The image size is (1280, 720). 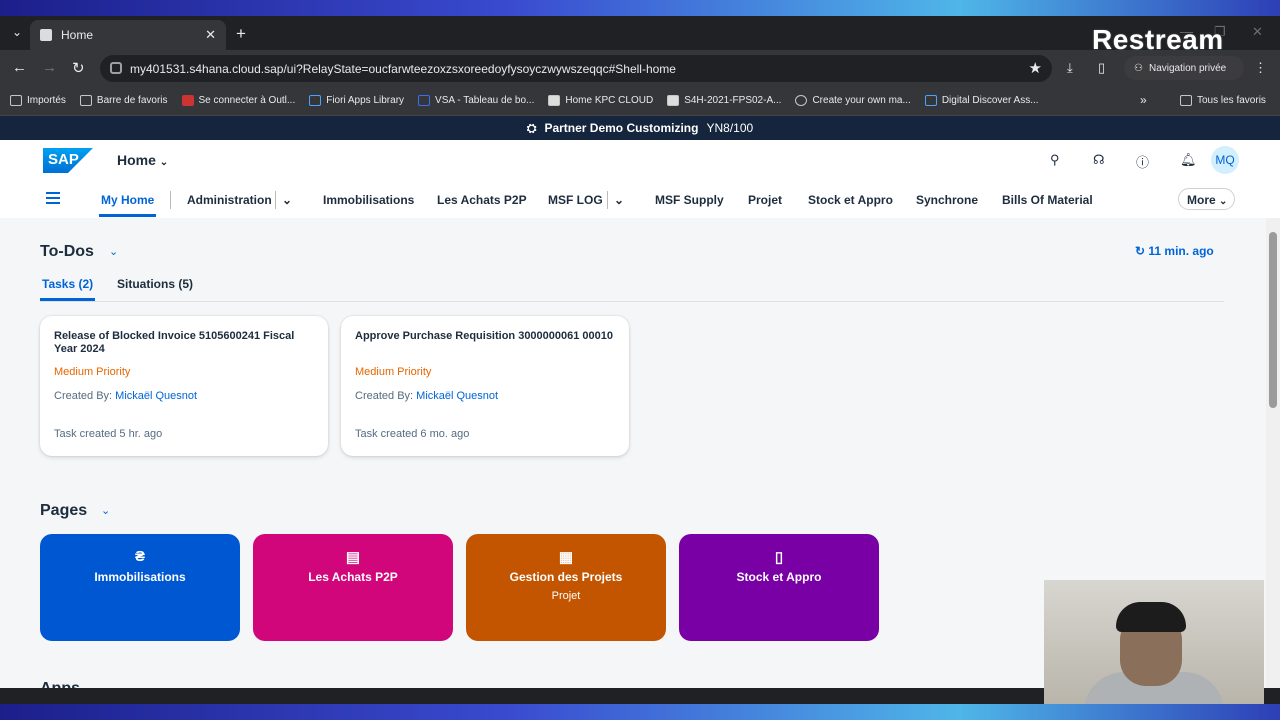 I want to click on nav-immobilisations: Immobilisations, so click(x=368, y=200).